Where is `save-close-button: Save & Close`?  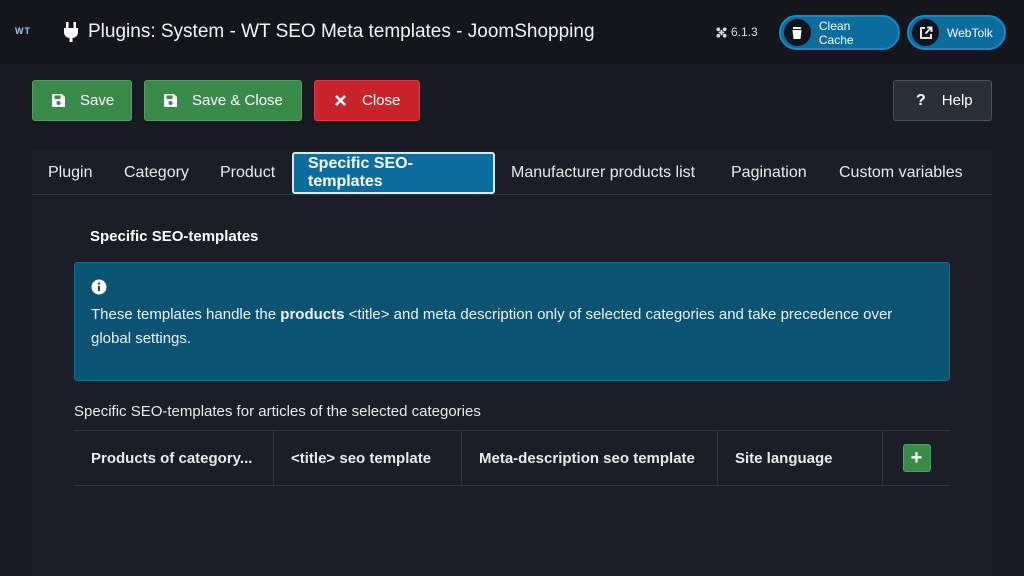 save-close-button: Save & Close is located at coordinates (223, 100).